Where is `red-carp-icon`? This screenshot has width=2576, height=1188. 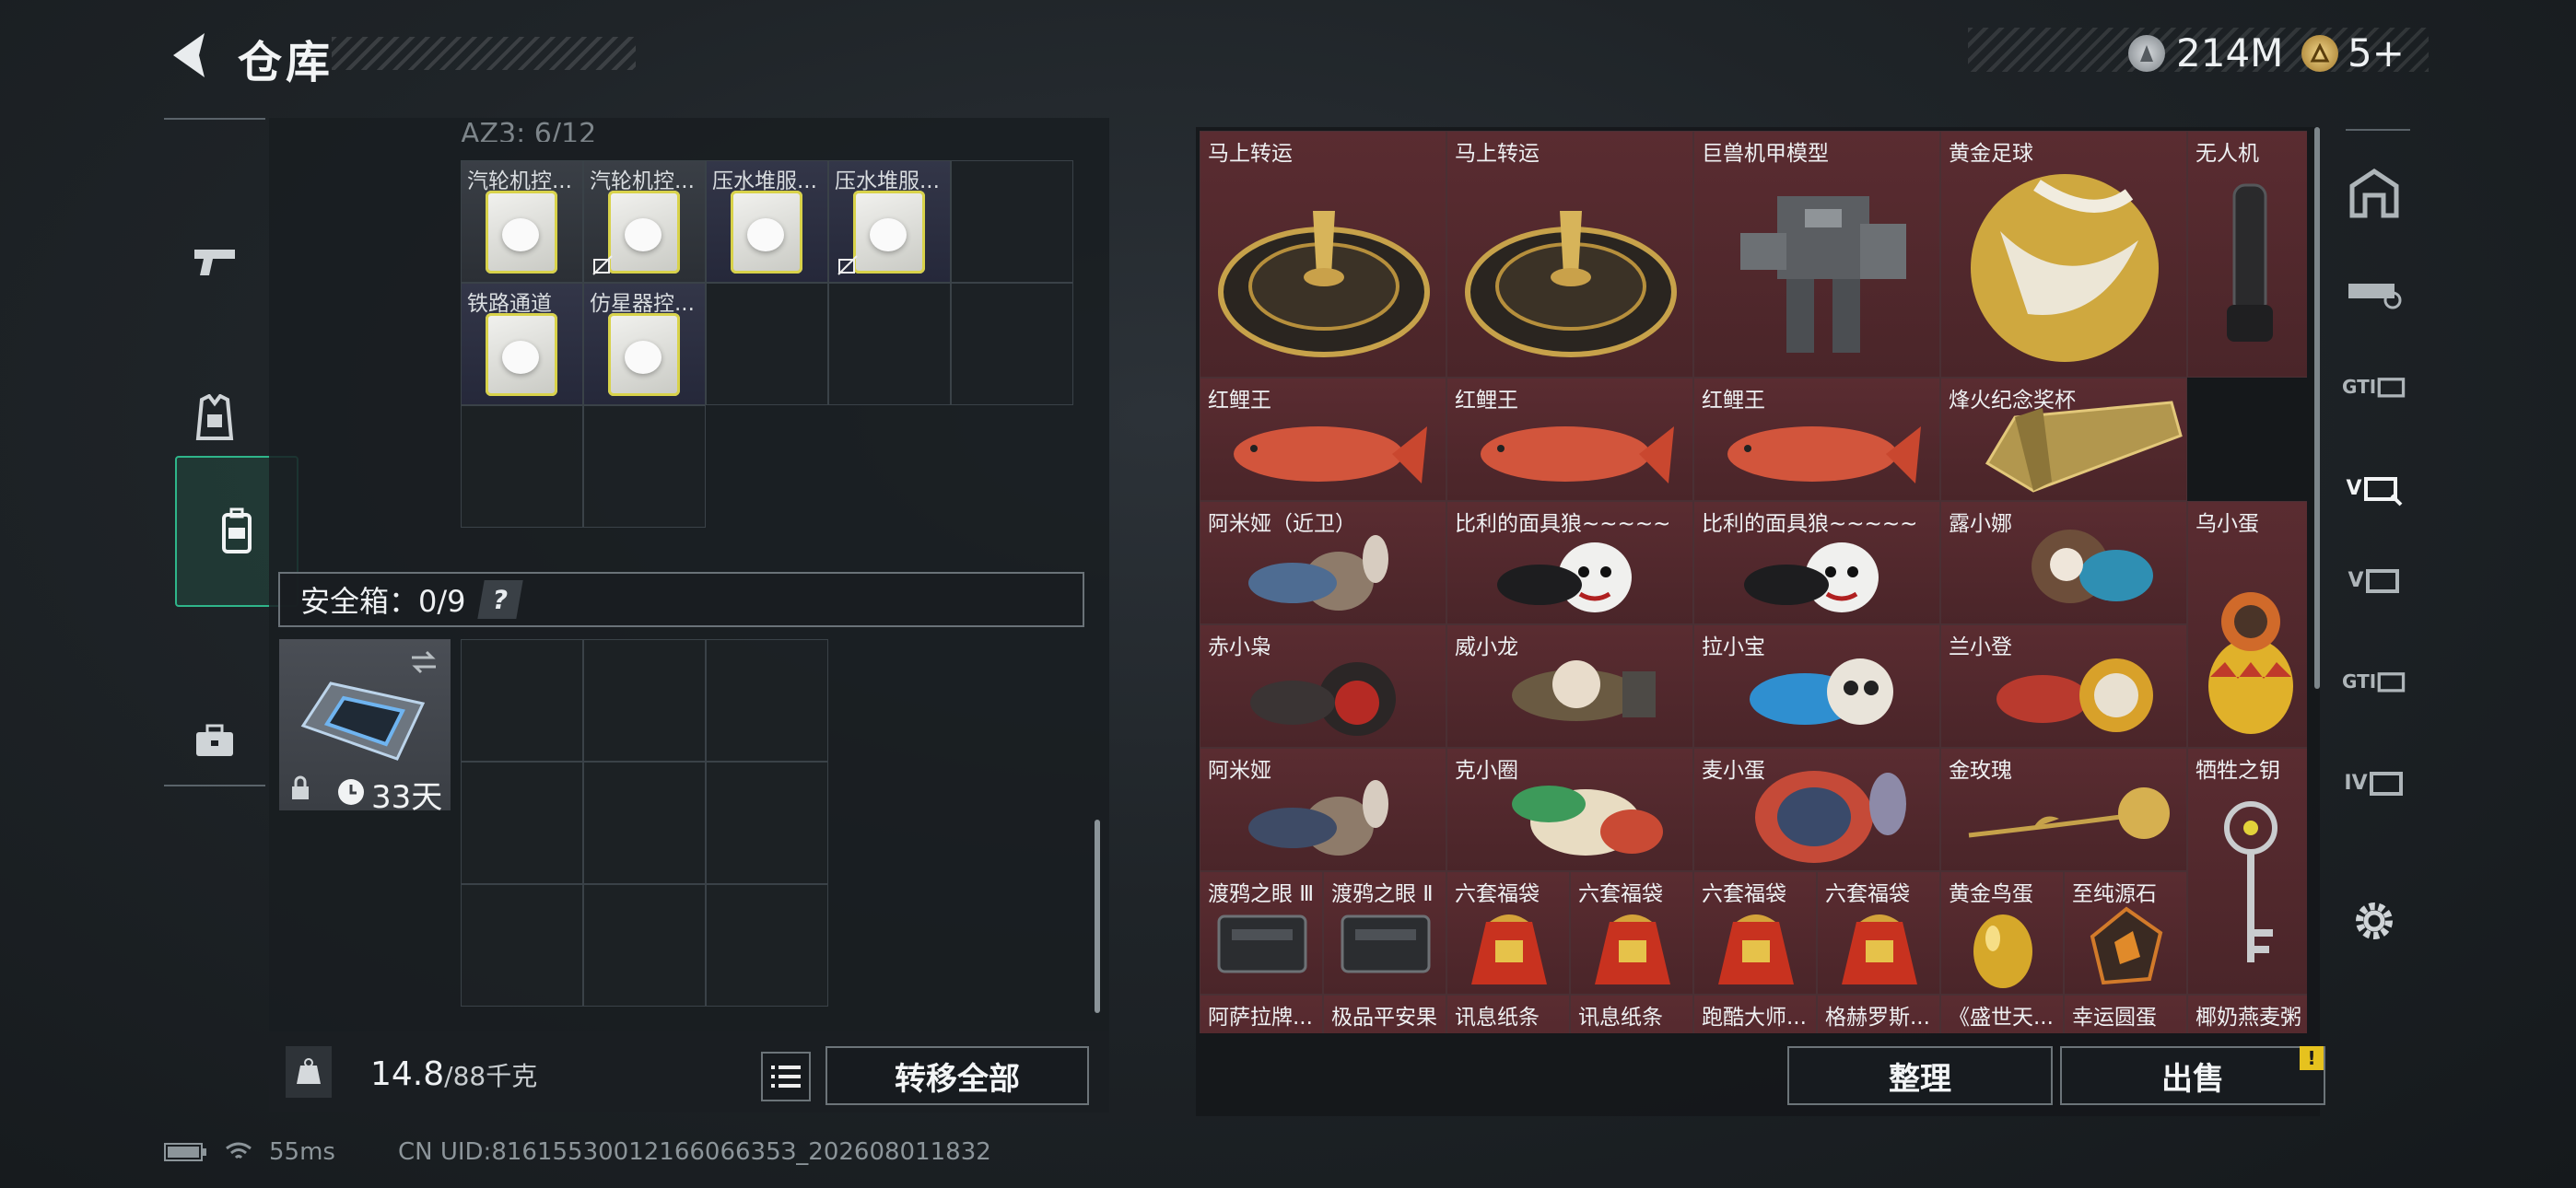
red-carp-icon is located at coordinates (1577, 454).